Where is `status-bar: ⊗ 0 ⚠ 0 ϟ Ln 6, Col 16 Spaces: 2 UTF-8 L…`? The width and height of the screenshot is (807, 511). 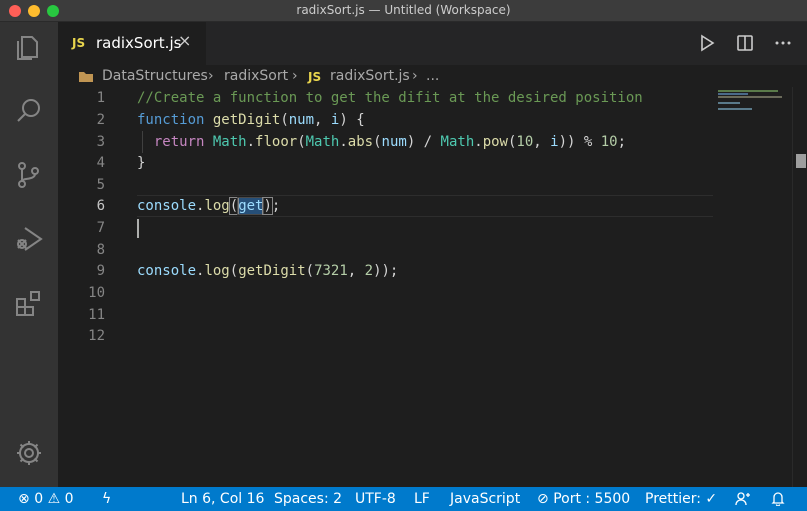
status-bar: ⊗ 0 ⚠ 0 ϟ Ln 6, Col 16 Spaces: 2 UTF-8 L… is located at coordinates (403, 499).